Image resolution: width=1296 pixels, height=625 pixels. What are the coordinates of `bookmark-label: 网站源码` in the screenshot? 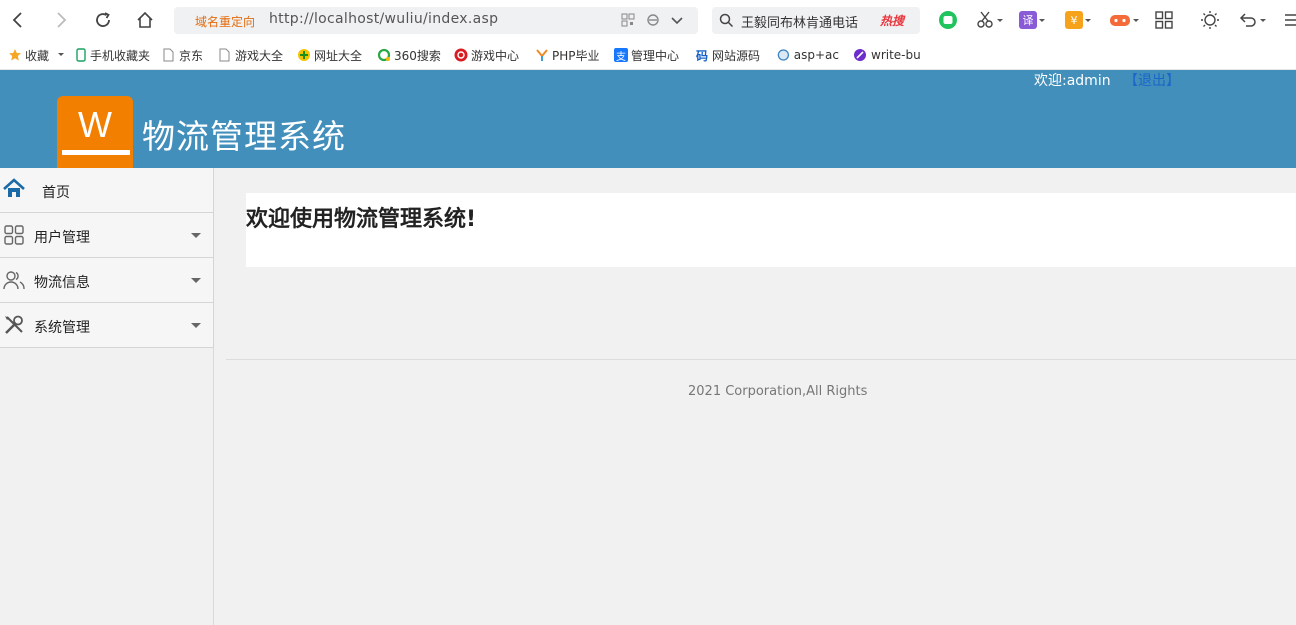 It's located at (736, 55).